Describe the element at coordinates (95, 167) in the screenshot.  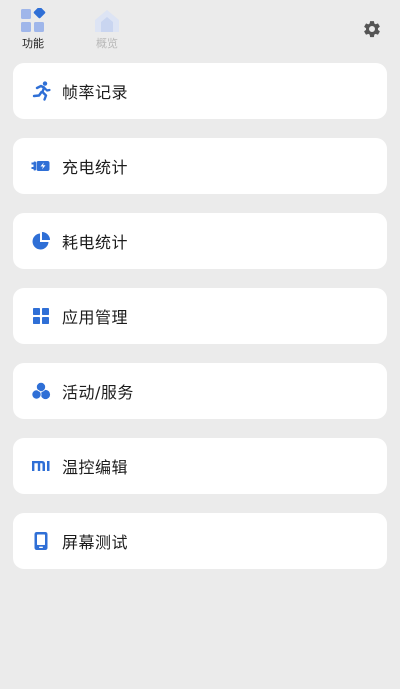
I see `menu-item-label: 充电统计` at that location.